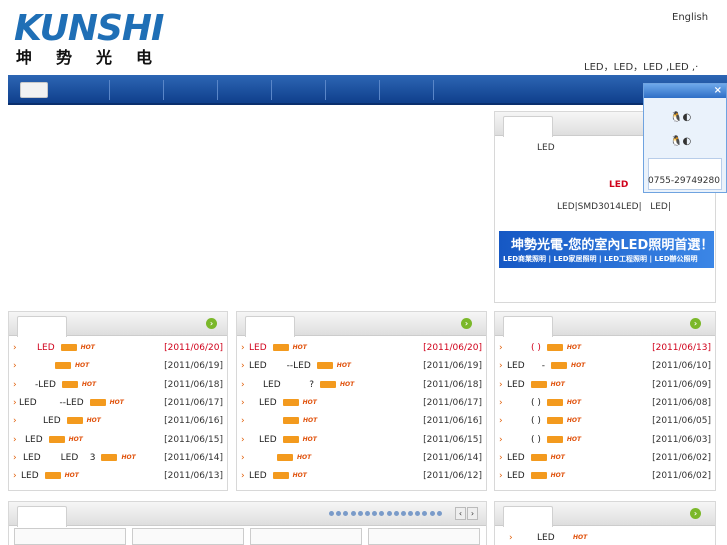 The width and height of the screenshot is (727, 545). What do you see at coordinates (452, 439) in the screenshot?
I see `news-date: [2011/06/15]` at bounding box center [452, 439].